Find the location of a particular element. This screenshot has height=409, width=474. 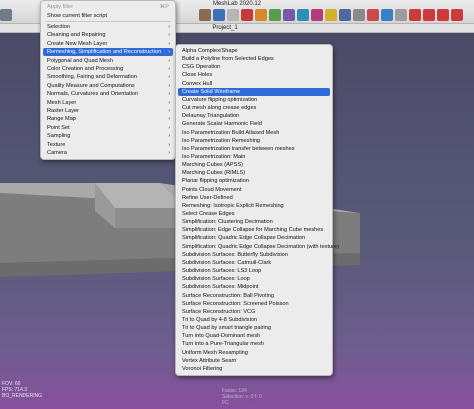

submenu-item-surface-reconstruction-vcg: Surface Reconstruction: VCG is located at coordinates (254, 312).